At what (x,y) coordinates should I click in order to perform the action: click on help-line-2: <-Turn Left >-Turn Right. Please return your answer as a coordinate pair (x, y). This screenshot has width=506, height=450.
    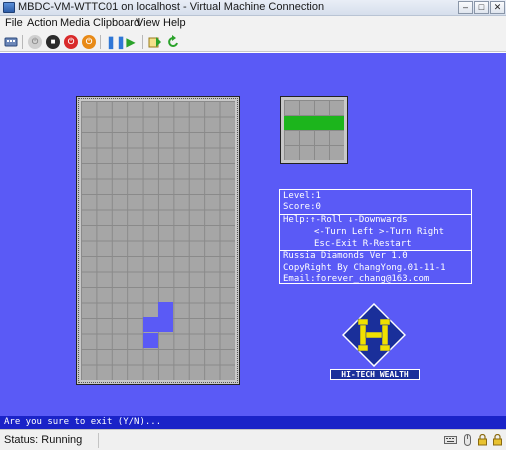
    Looking at the image, I should click on (379, 232).